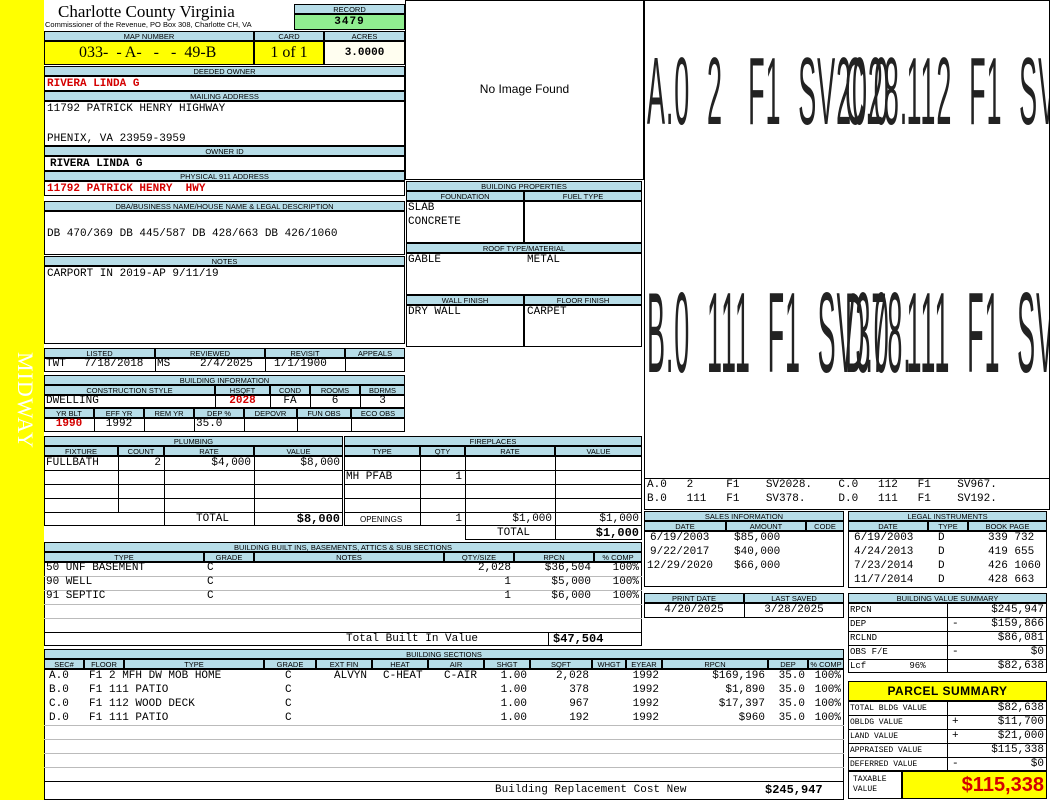 The height and width of the screenshot is (800, 1050). What do you see at coordinates (766, 526) in the screenshot?
I see `sales-h-amount: AMOUNT` at bounding box center [766, 526].